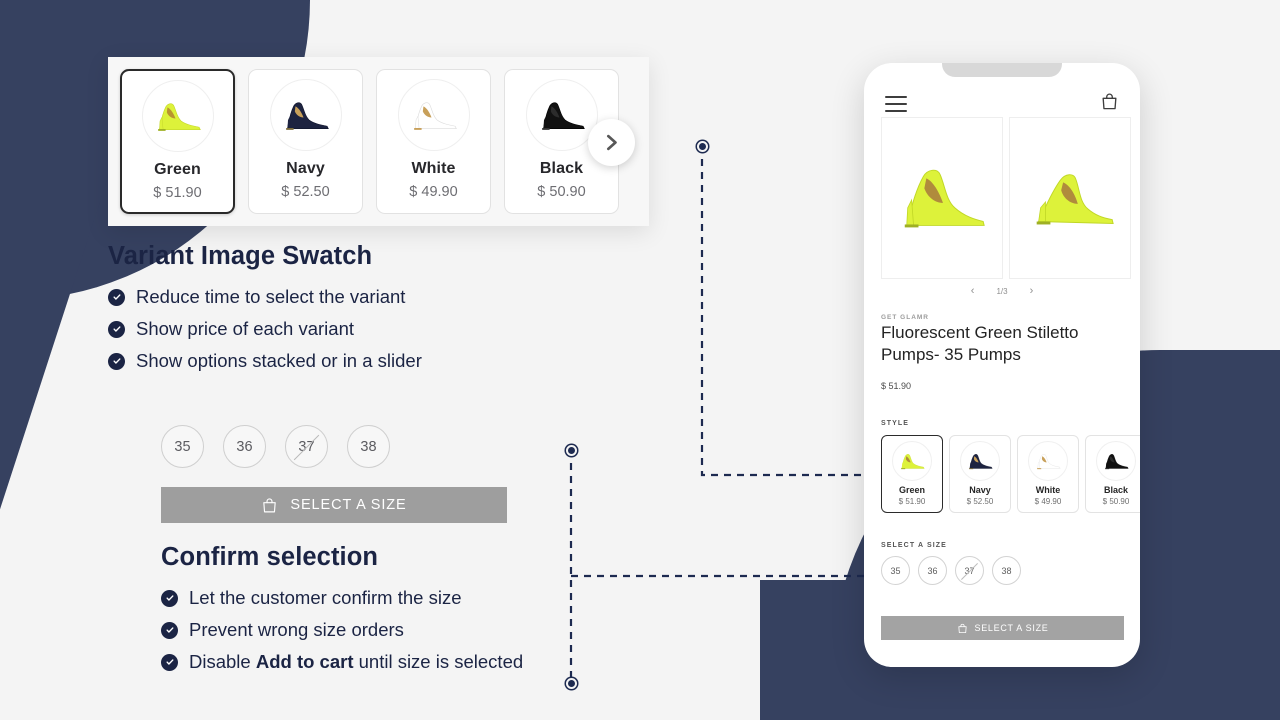 The height and width of the screenshot is (720, 1280). I want to click on phone-variant-name: Green, so click(911, 490).